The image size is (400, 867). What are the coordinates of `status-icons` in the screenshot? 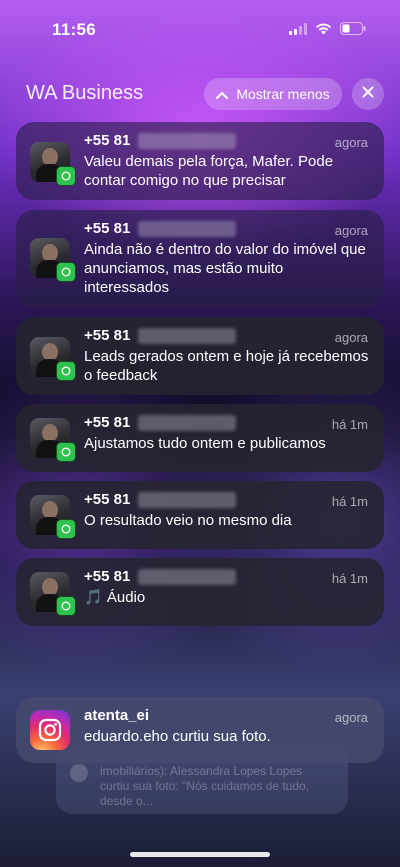 It's located at (327, 28).